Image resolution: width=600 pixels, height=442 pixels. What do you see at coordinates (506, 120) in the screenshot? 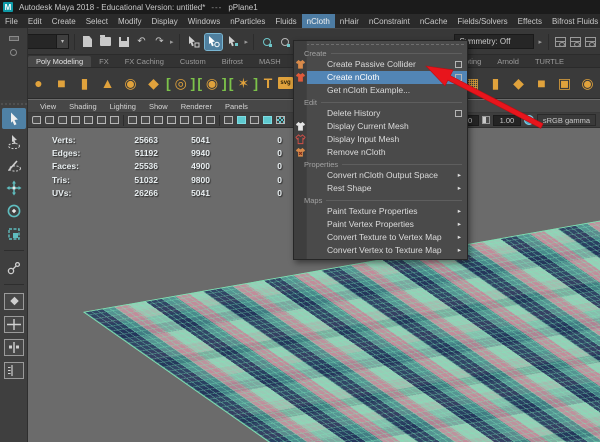
I see `gamma-field: 1.00` at bounding box center [506, 120].